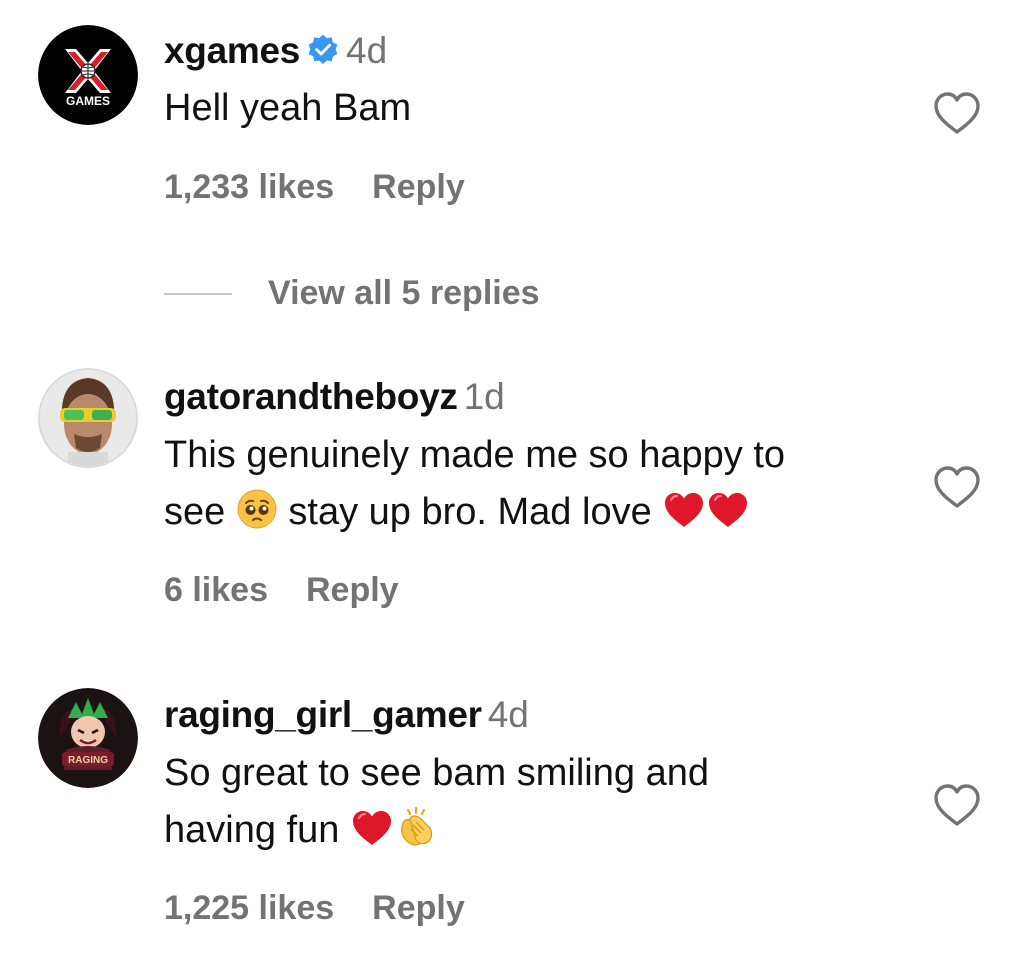 This screenshot has width=1024, height=954. What do you see at coordinates (88, 101) in the screenshot?
I see `svg-text: GAMES` at bounding box center [88, 101].